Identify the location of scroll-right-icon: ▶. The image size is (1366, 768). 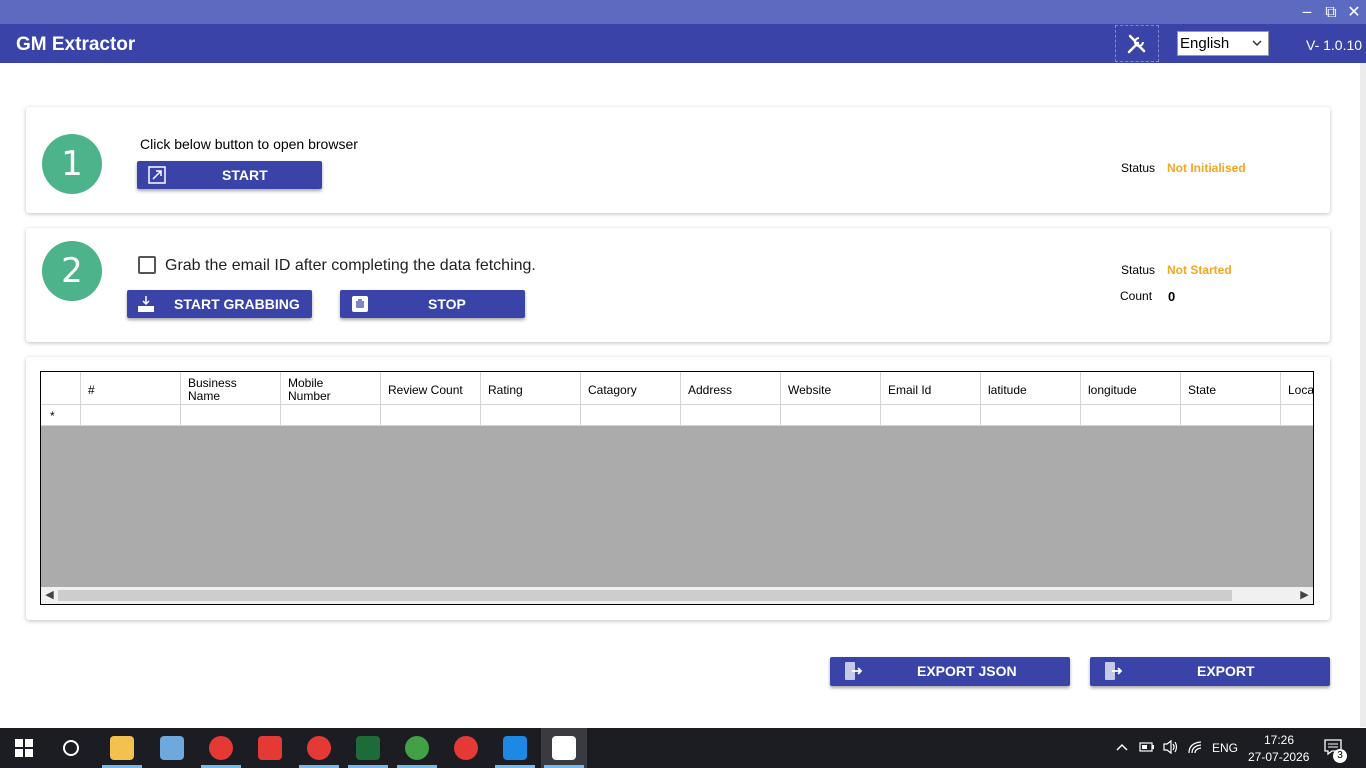
(1304, 595).